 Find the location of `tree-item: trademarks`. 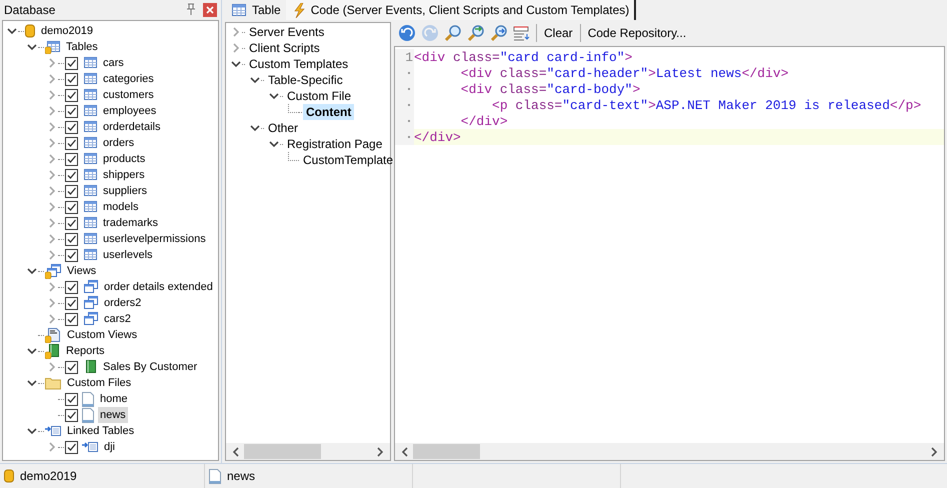

tree-item: trademarks is located at coordinates (130, 223).